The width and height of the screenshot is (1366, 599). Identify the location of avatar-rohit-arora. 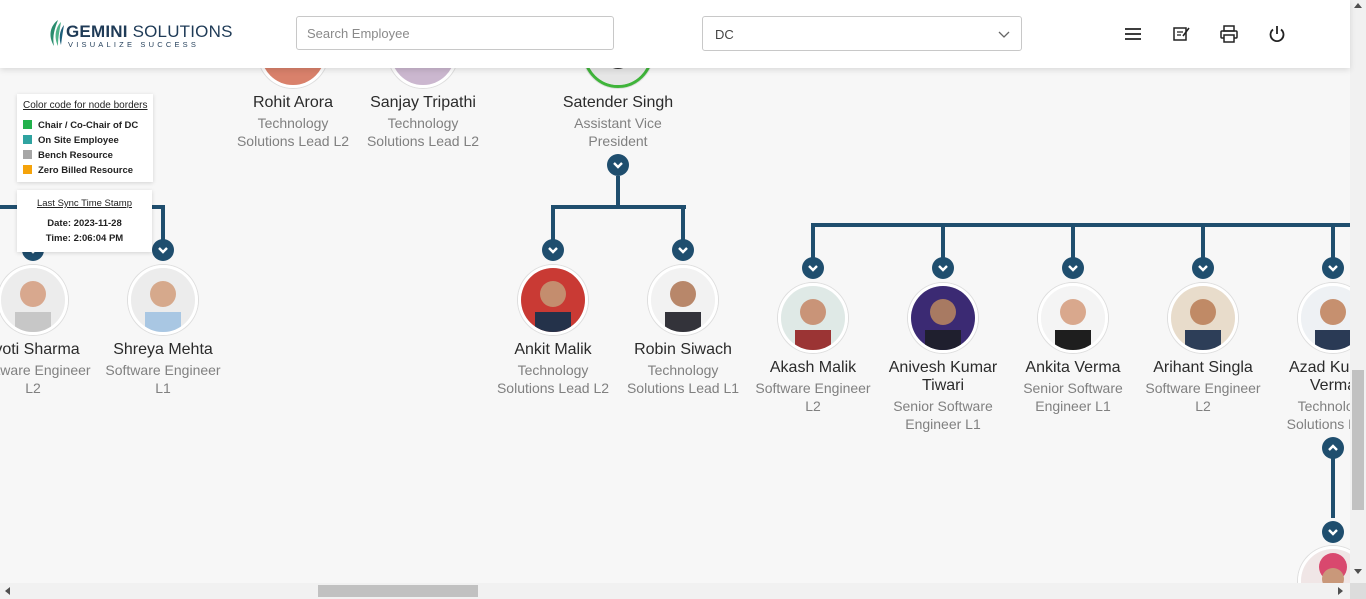
(293, 78).